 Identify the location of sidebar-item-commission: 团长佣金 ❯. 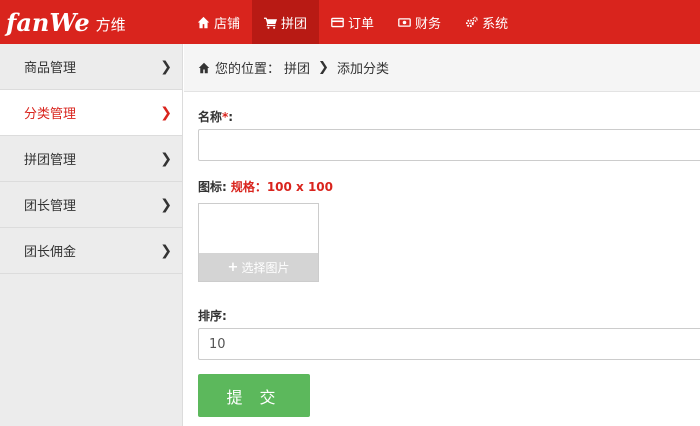
(91, 251).